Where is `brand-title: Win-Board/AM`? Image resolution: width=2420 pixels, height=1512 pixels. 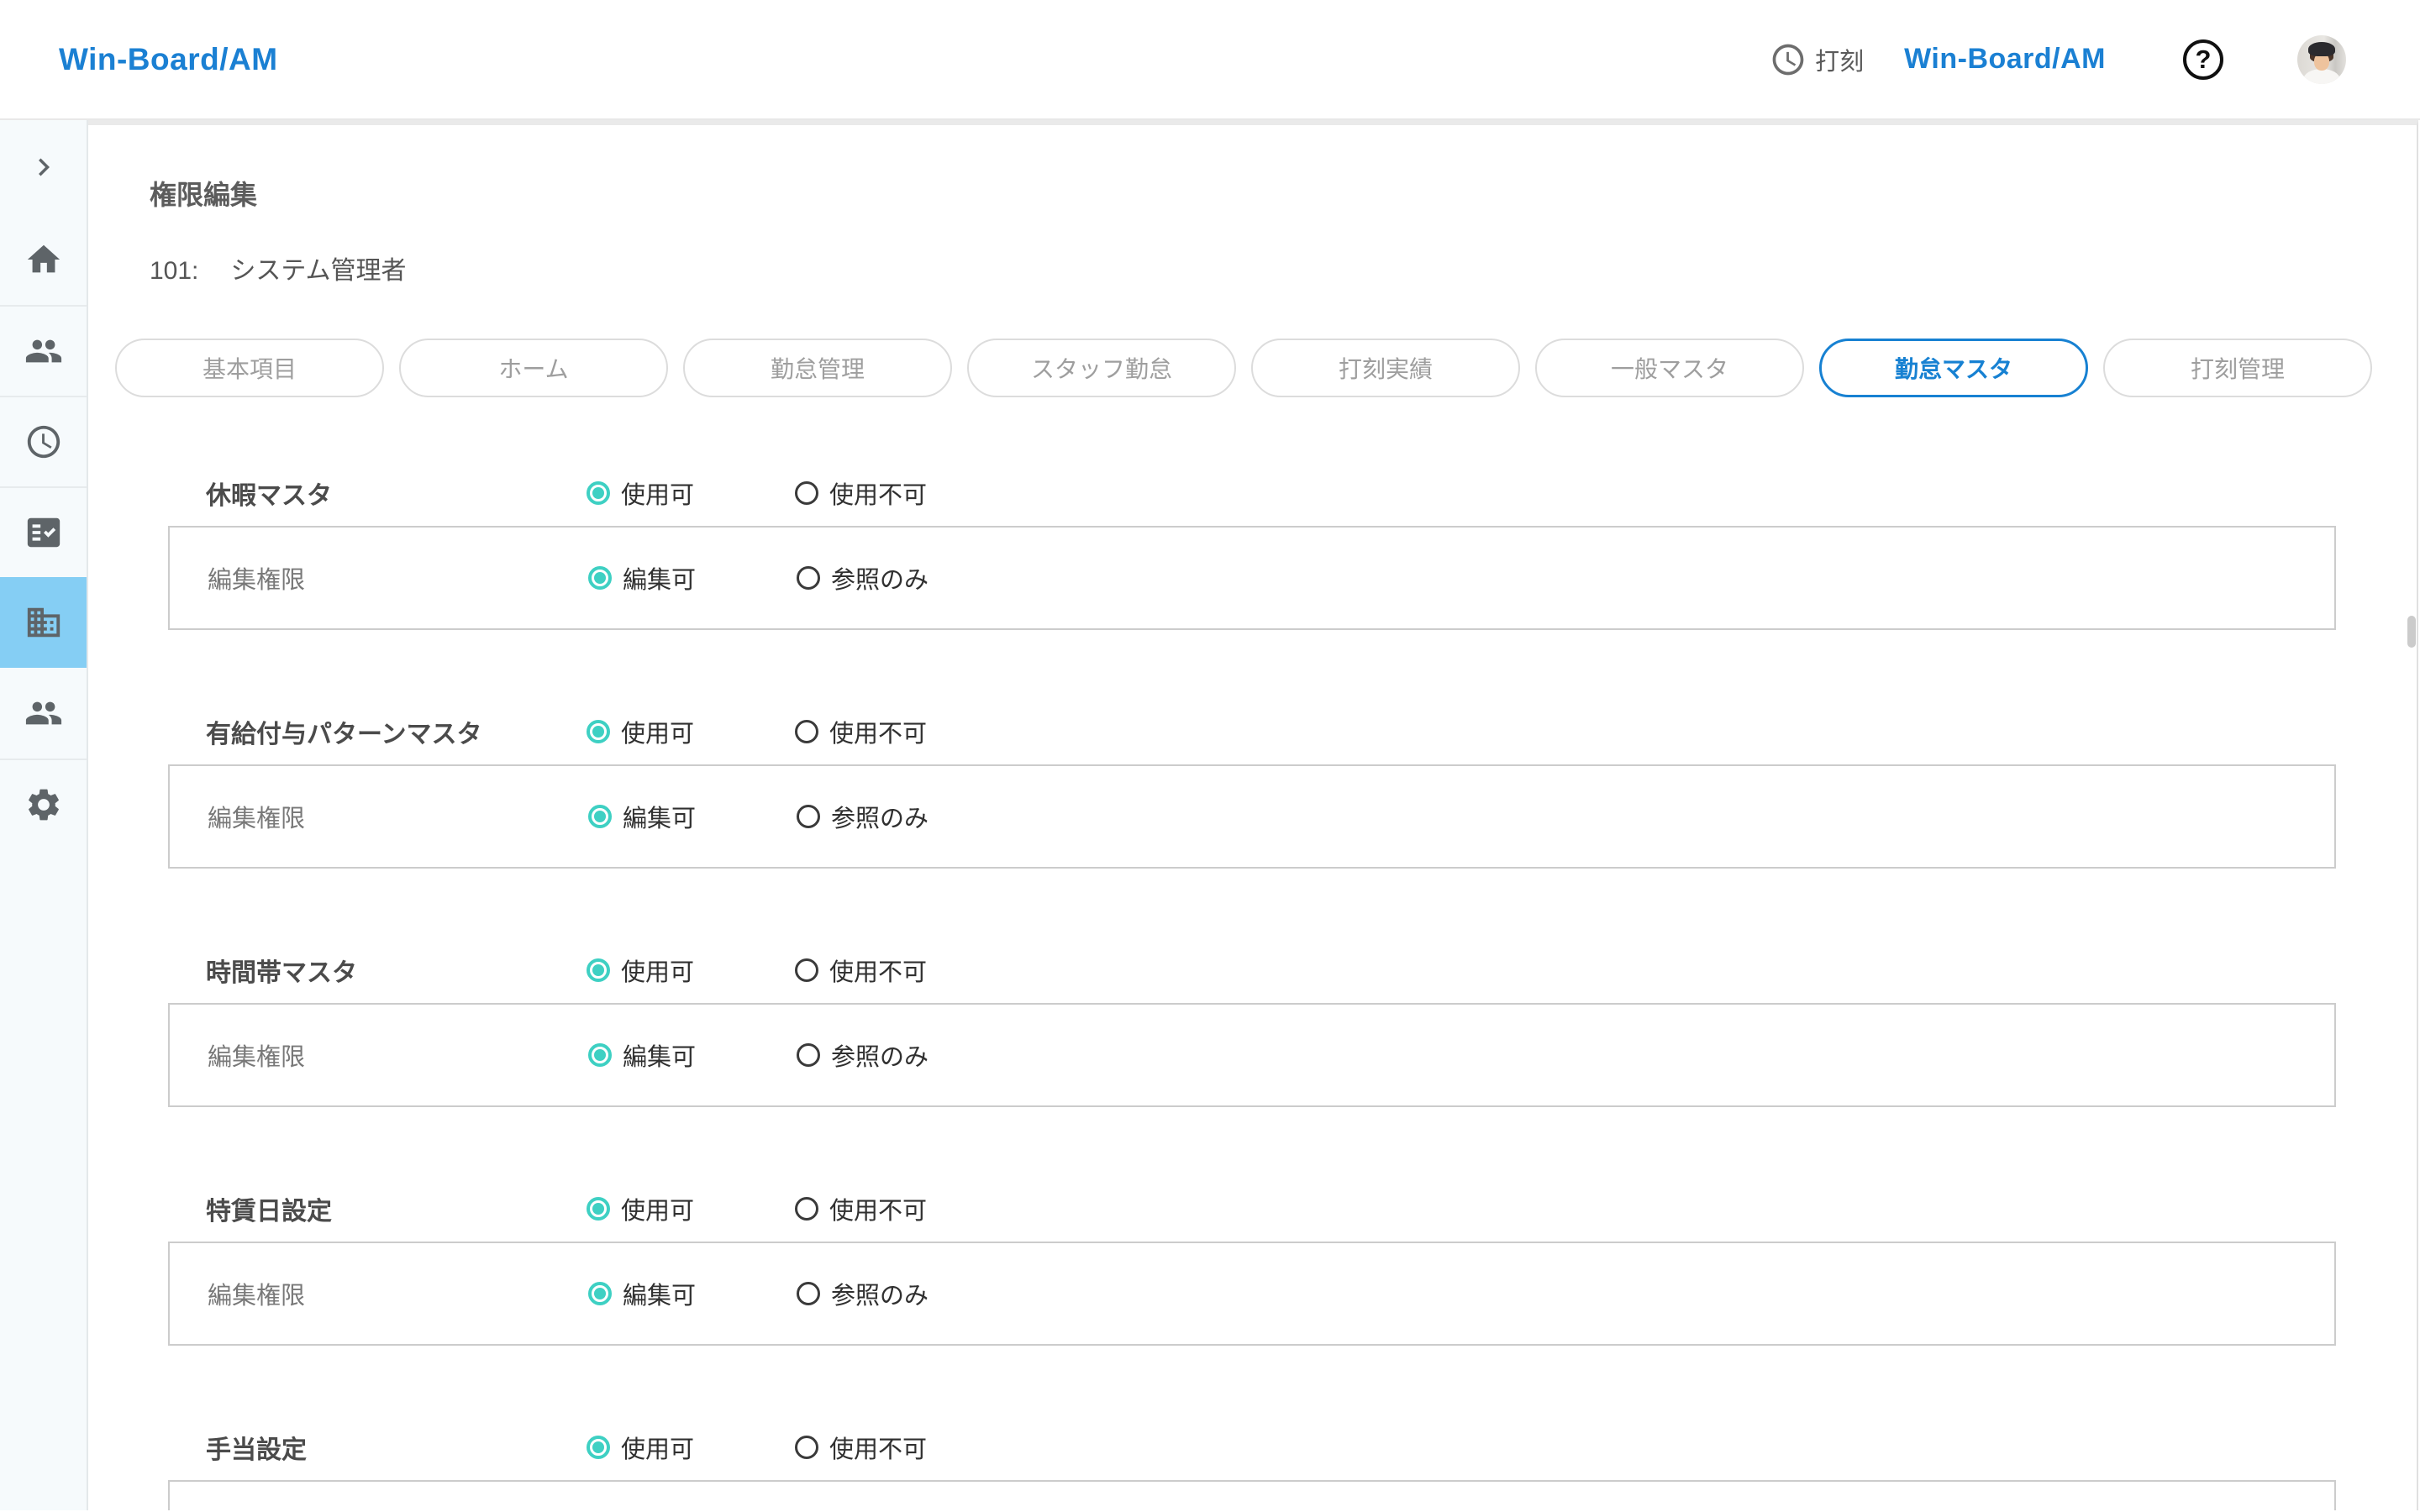
brand-title: Win-Board/AM is located at coordinates (2005, 59).